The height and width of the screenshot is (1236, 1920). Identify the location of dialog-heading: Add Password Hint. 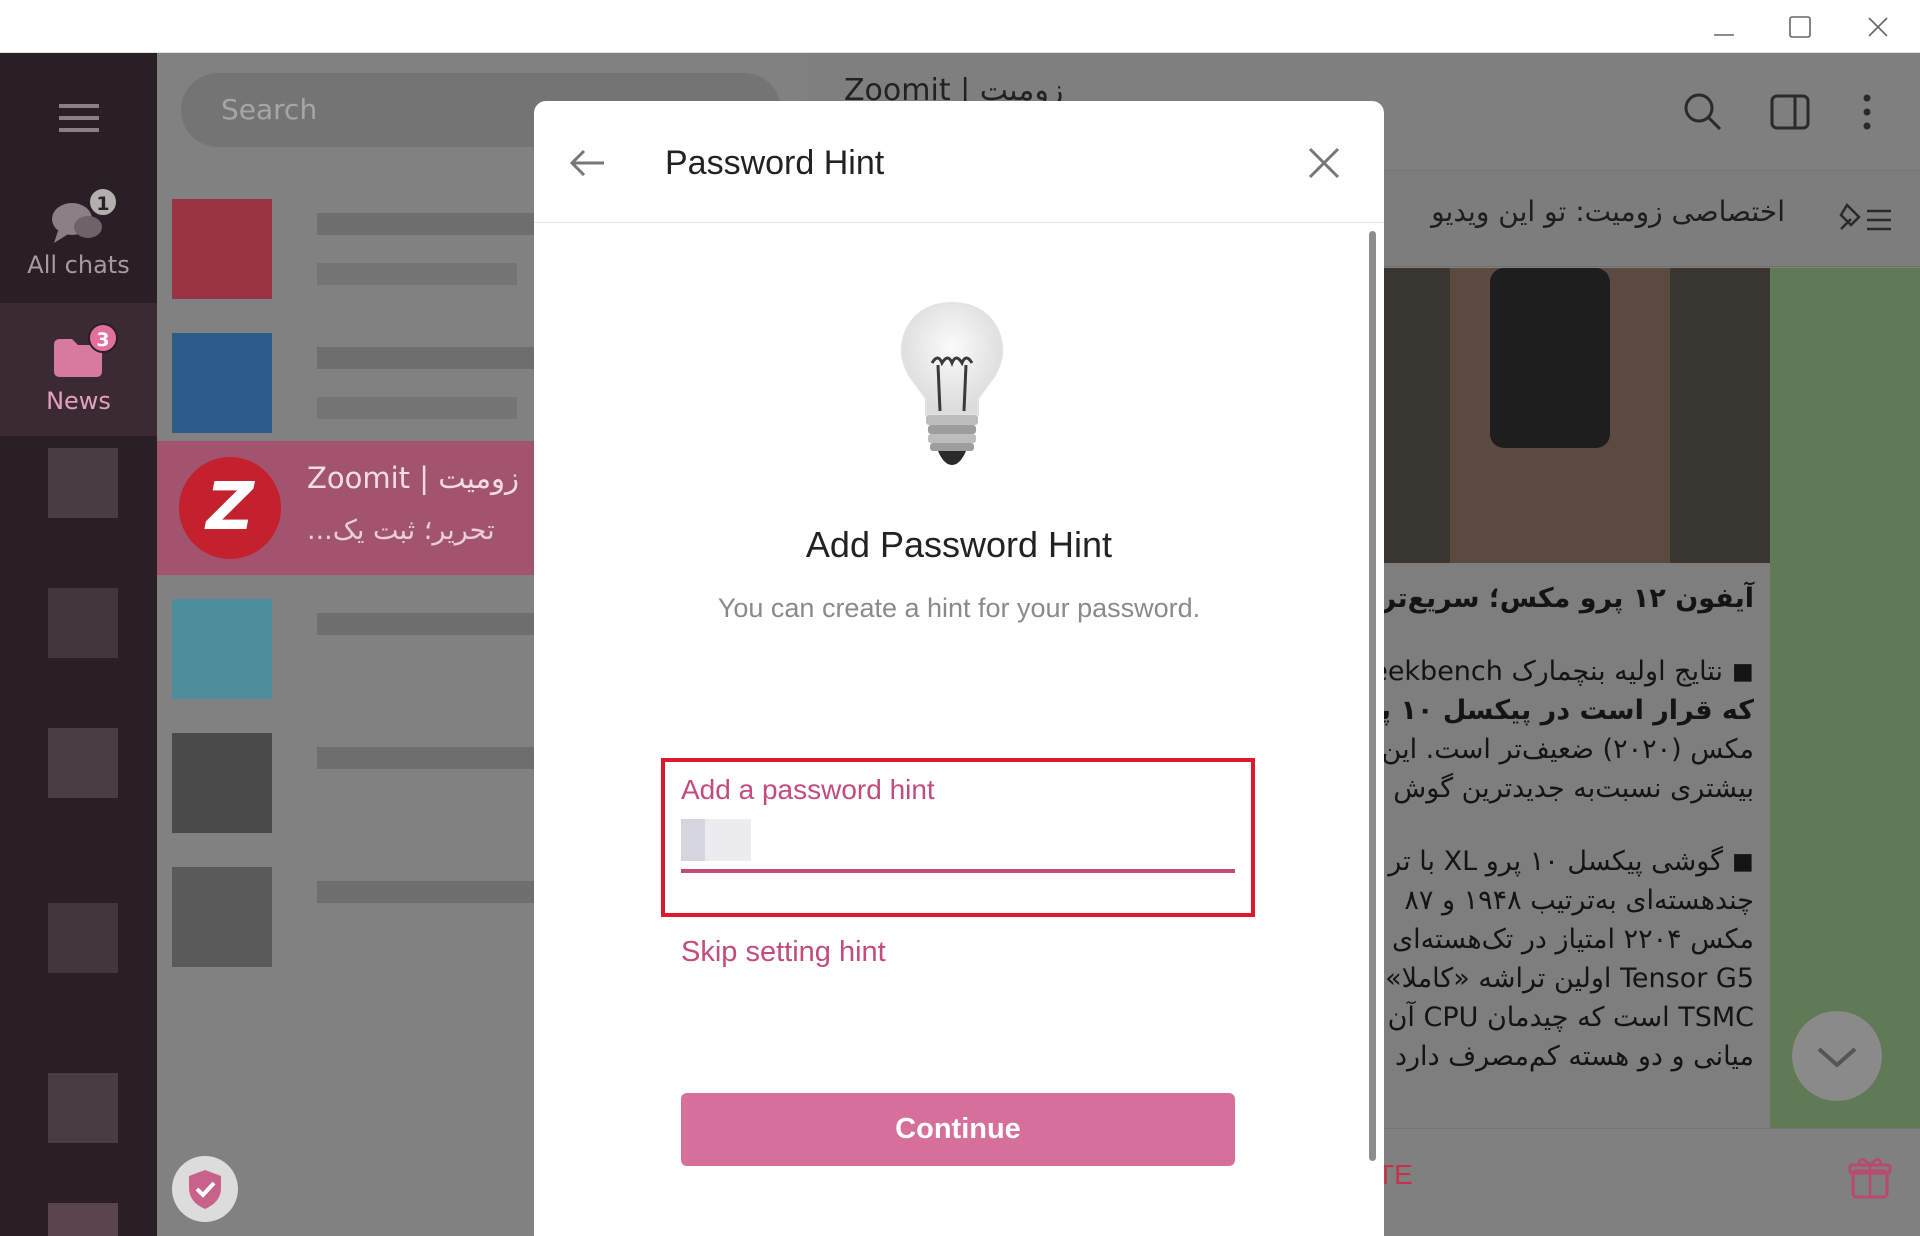
(959, 544).